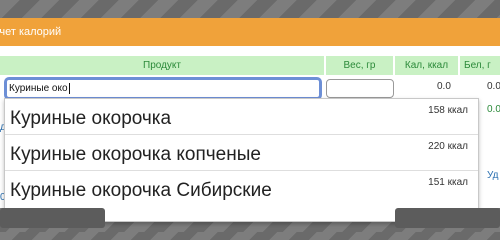 The height and width of the screenshot is (240, 500). What do you see at coordinates (38, 88) in the screenshot?
I see `product-input-value: Куриные око` at bounding box center [38, 88].